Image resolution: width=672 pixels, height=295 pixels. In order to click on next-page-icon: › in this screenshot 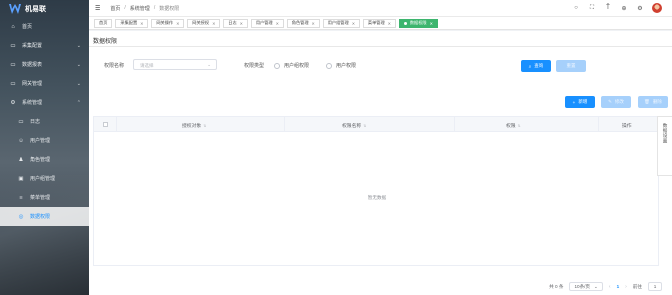, I will do `click(626, 287)`.